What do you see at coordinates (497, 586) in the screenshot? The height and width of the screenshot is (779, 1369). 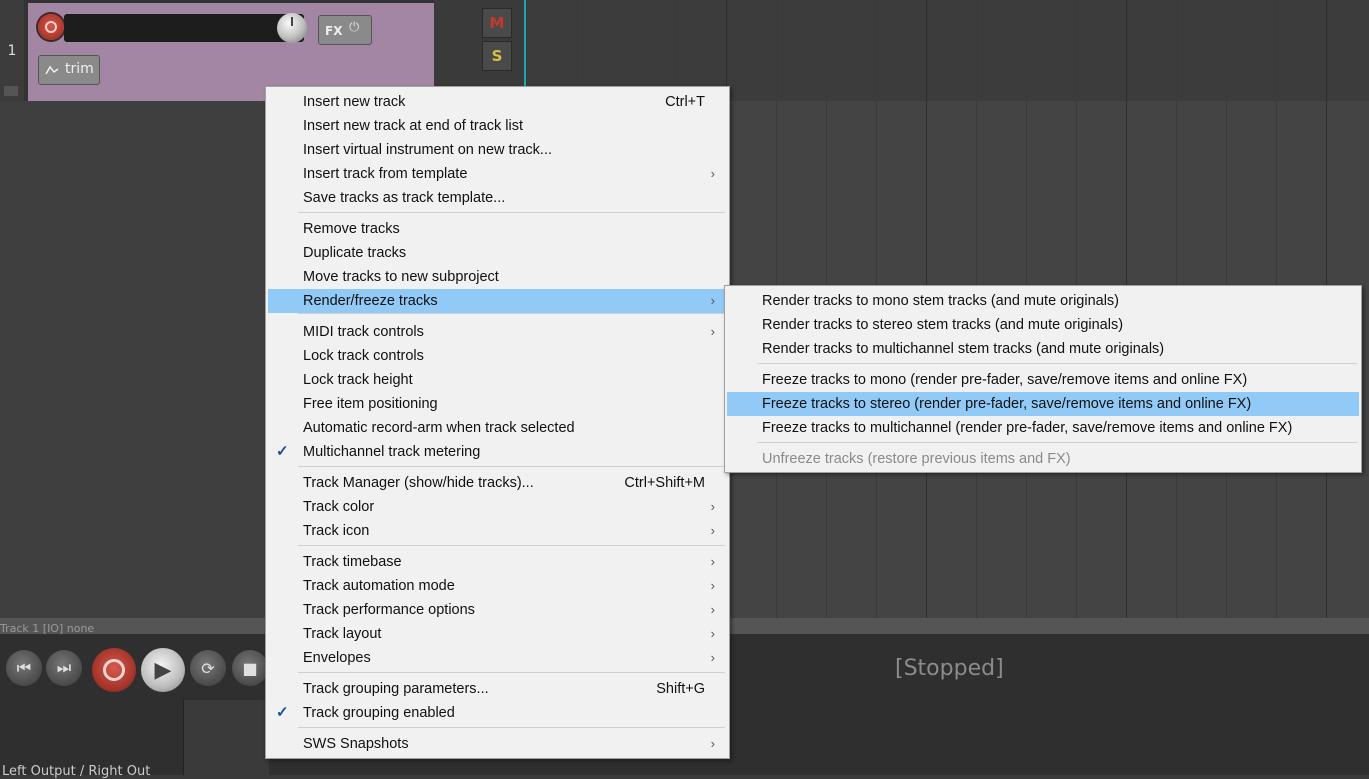 I see `menu-item-track-automation-mode: Track automation mode ›` at bounding box center [497, 586].